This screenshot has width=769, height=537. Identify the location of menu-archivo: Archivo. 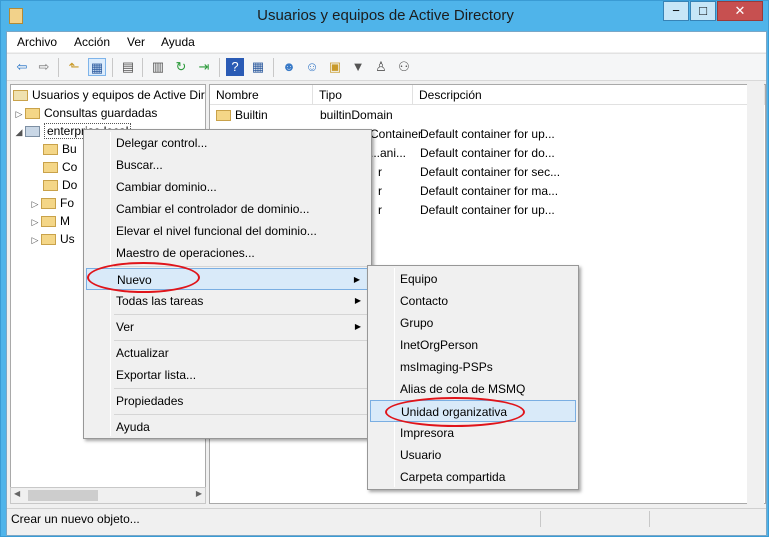
(37, 42).